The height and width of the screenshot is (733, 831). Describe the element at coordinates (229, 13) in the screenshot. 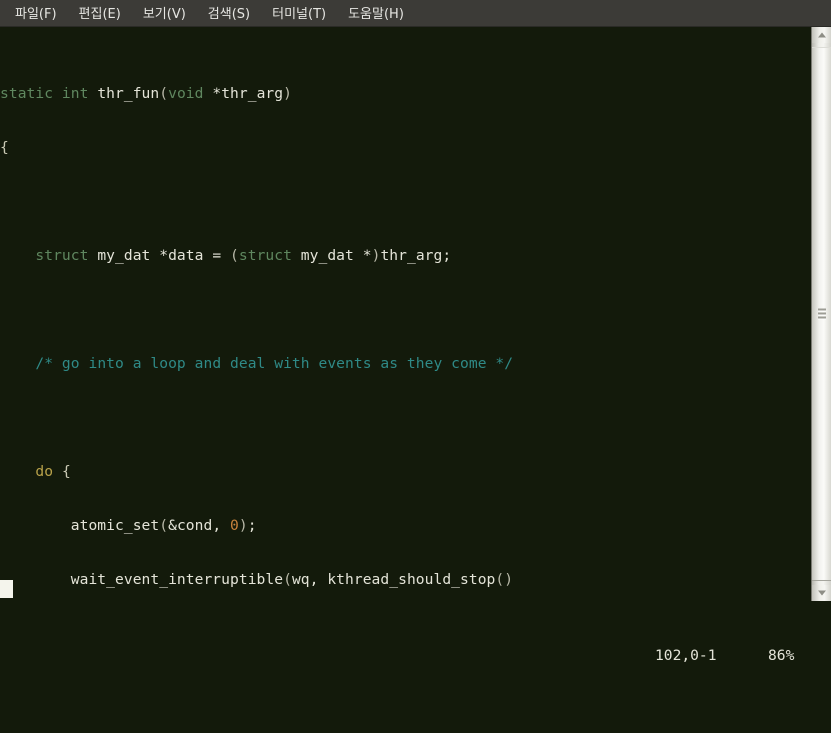

I see `menu-search: 검색(S)` at that location.